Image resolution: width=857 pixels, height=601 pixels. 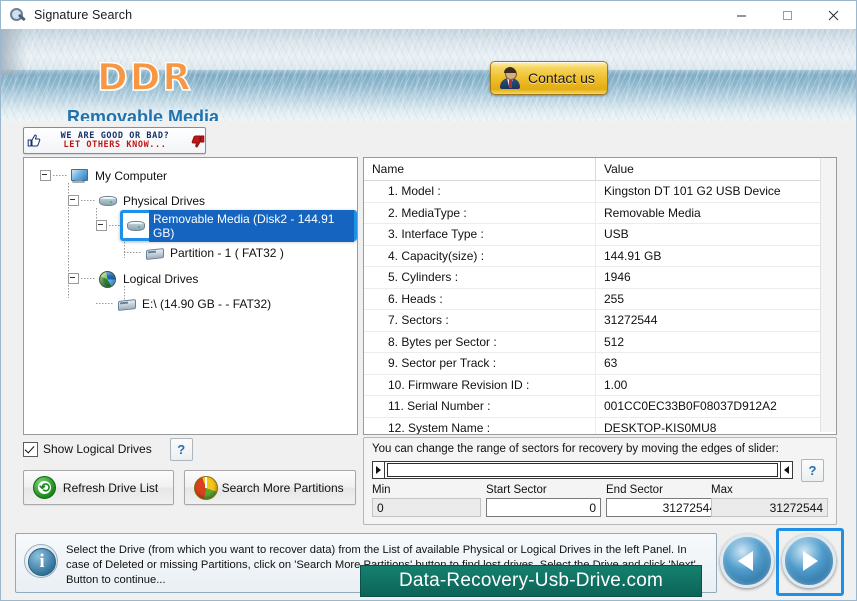 I want to click on table-row: 1. Model : Kingston DT 101 G2 USB Device, so click(x=600, y=192).